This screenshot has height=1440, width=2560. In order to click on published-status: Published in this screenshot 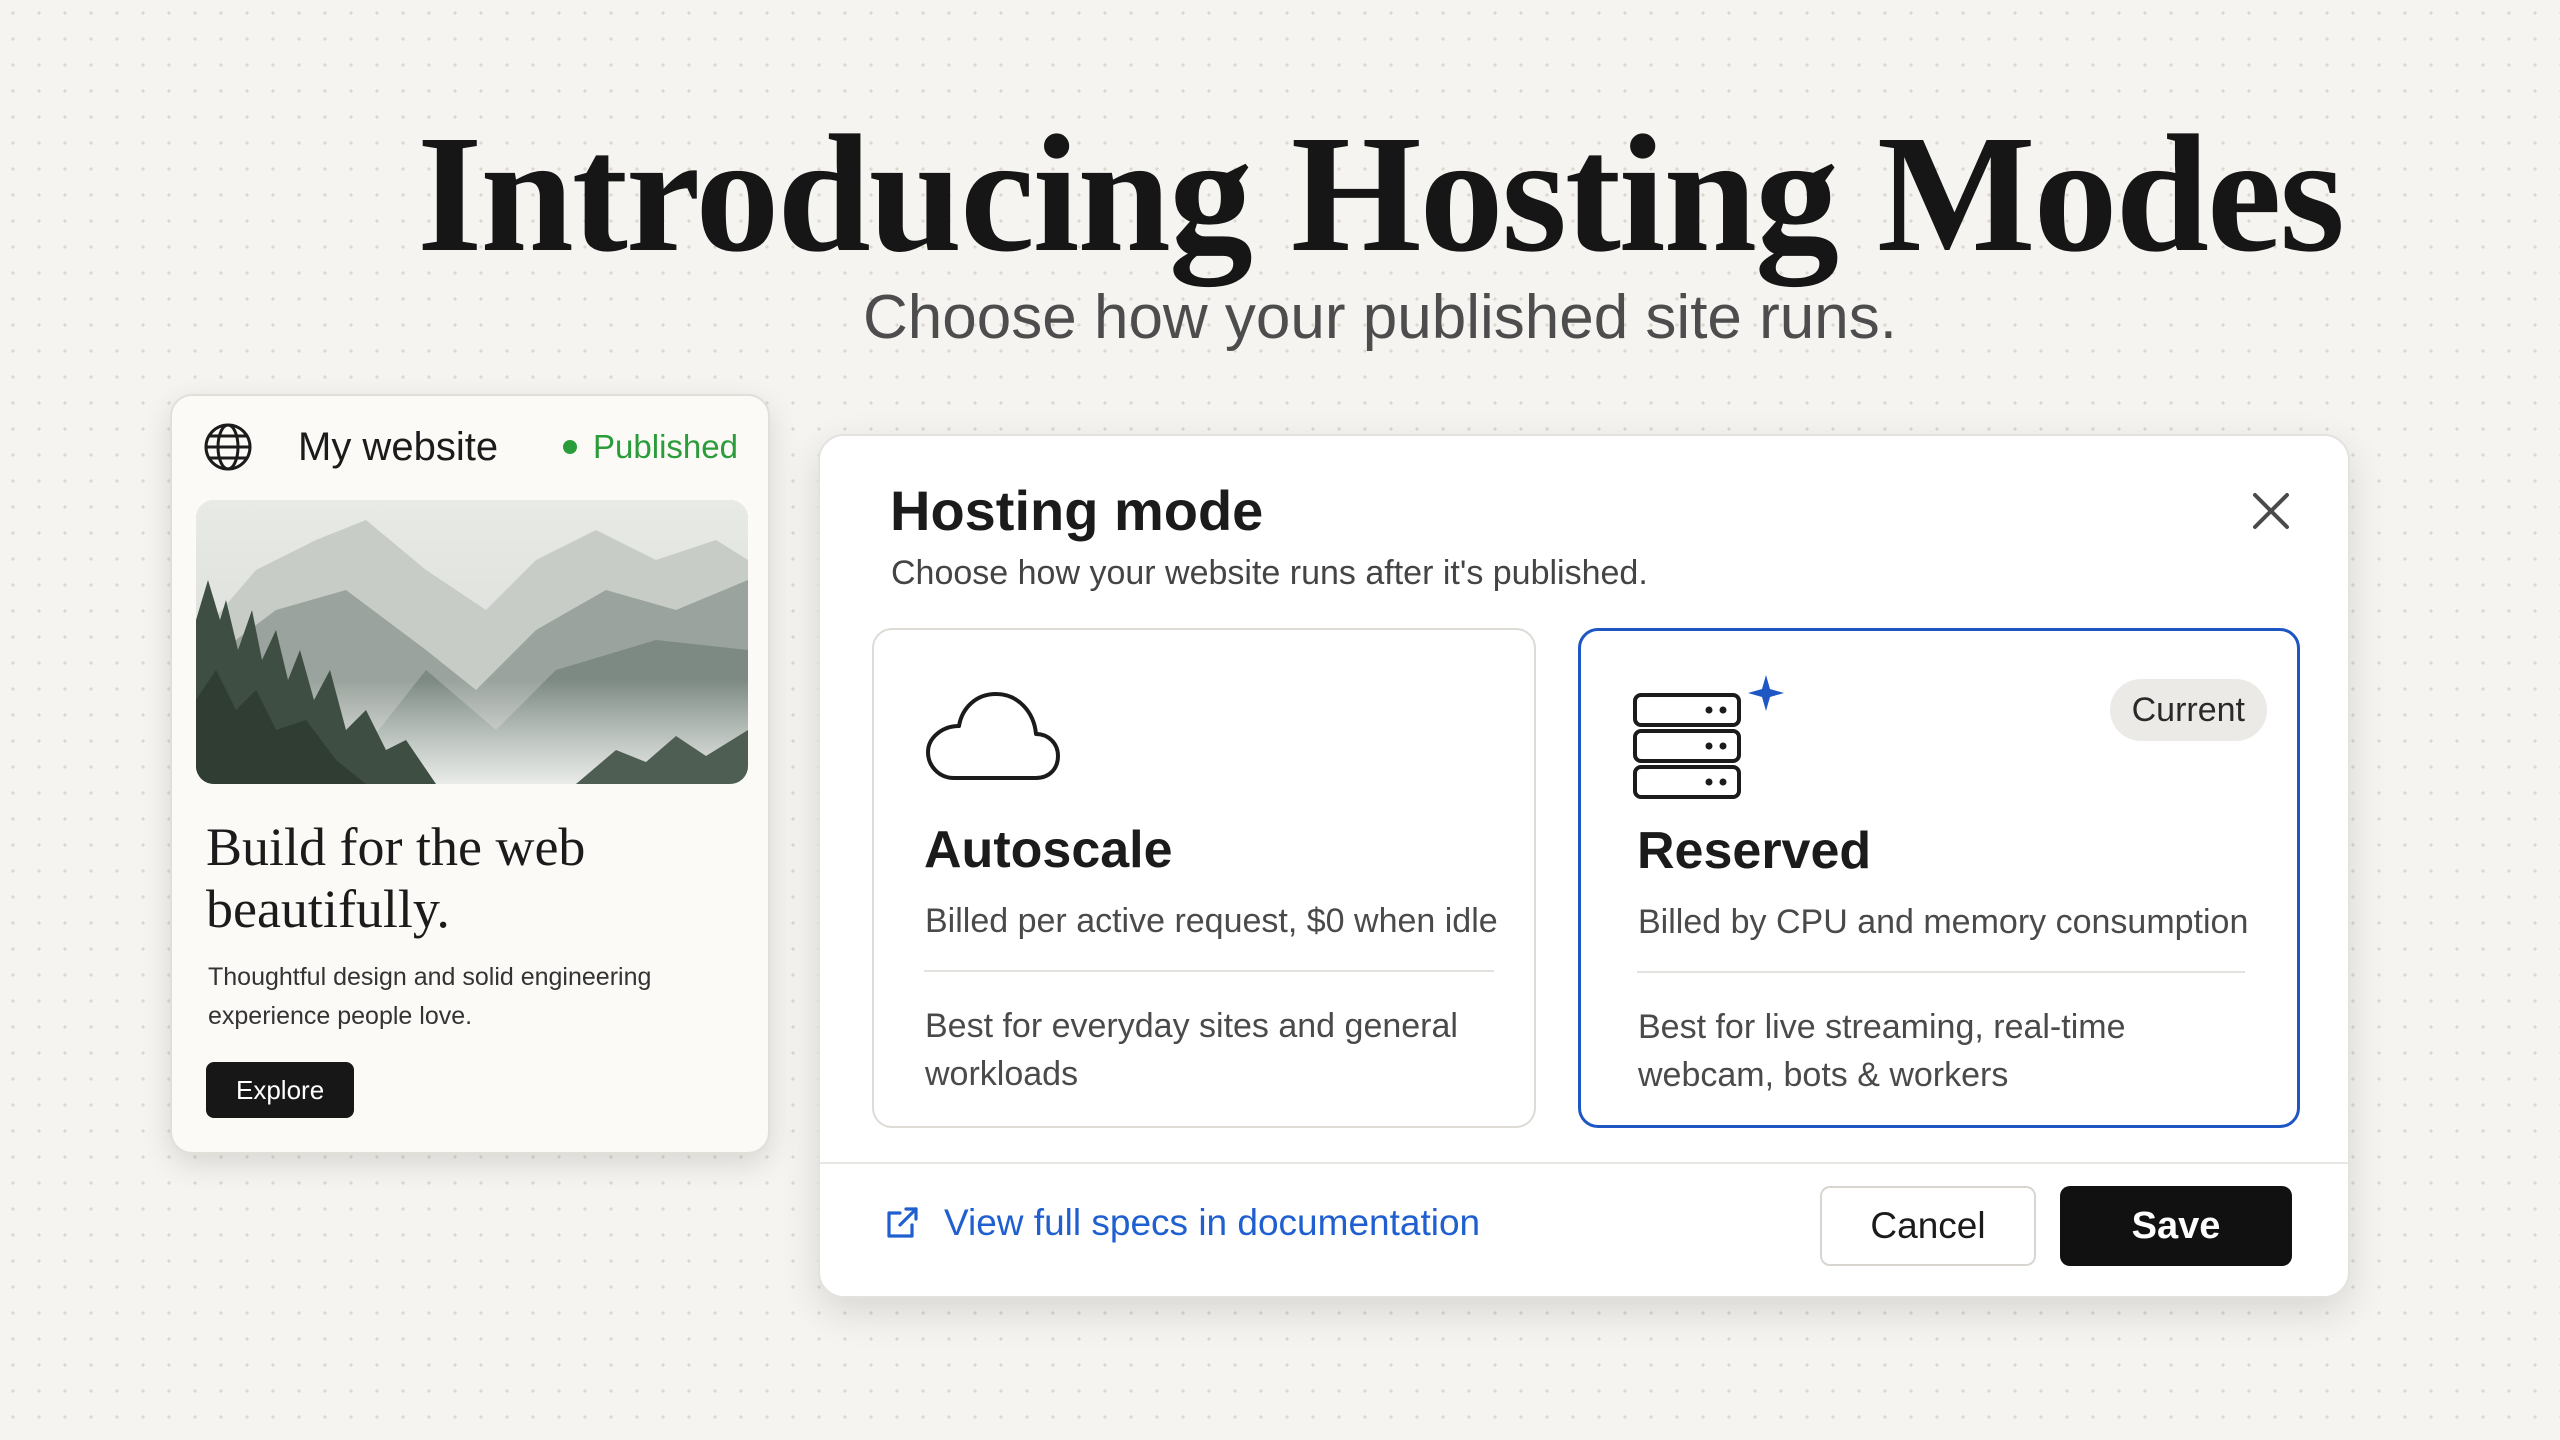, I will do `click(650, 447)`.